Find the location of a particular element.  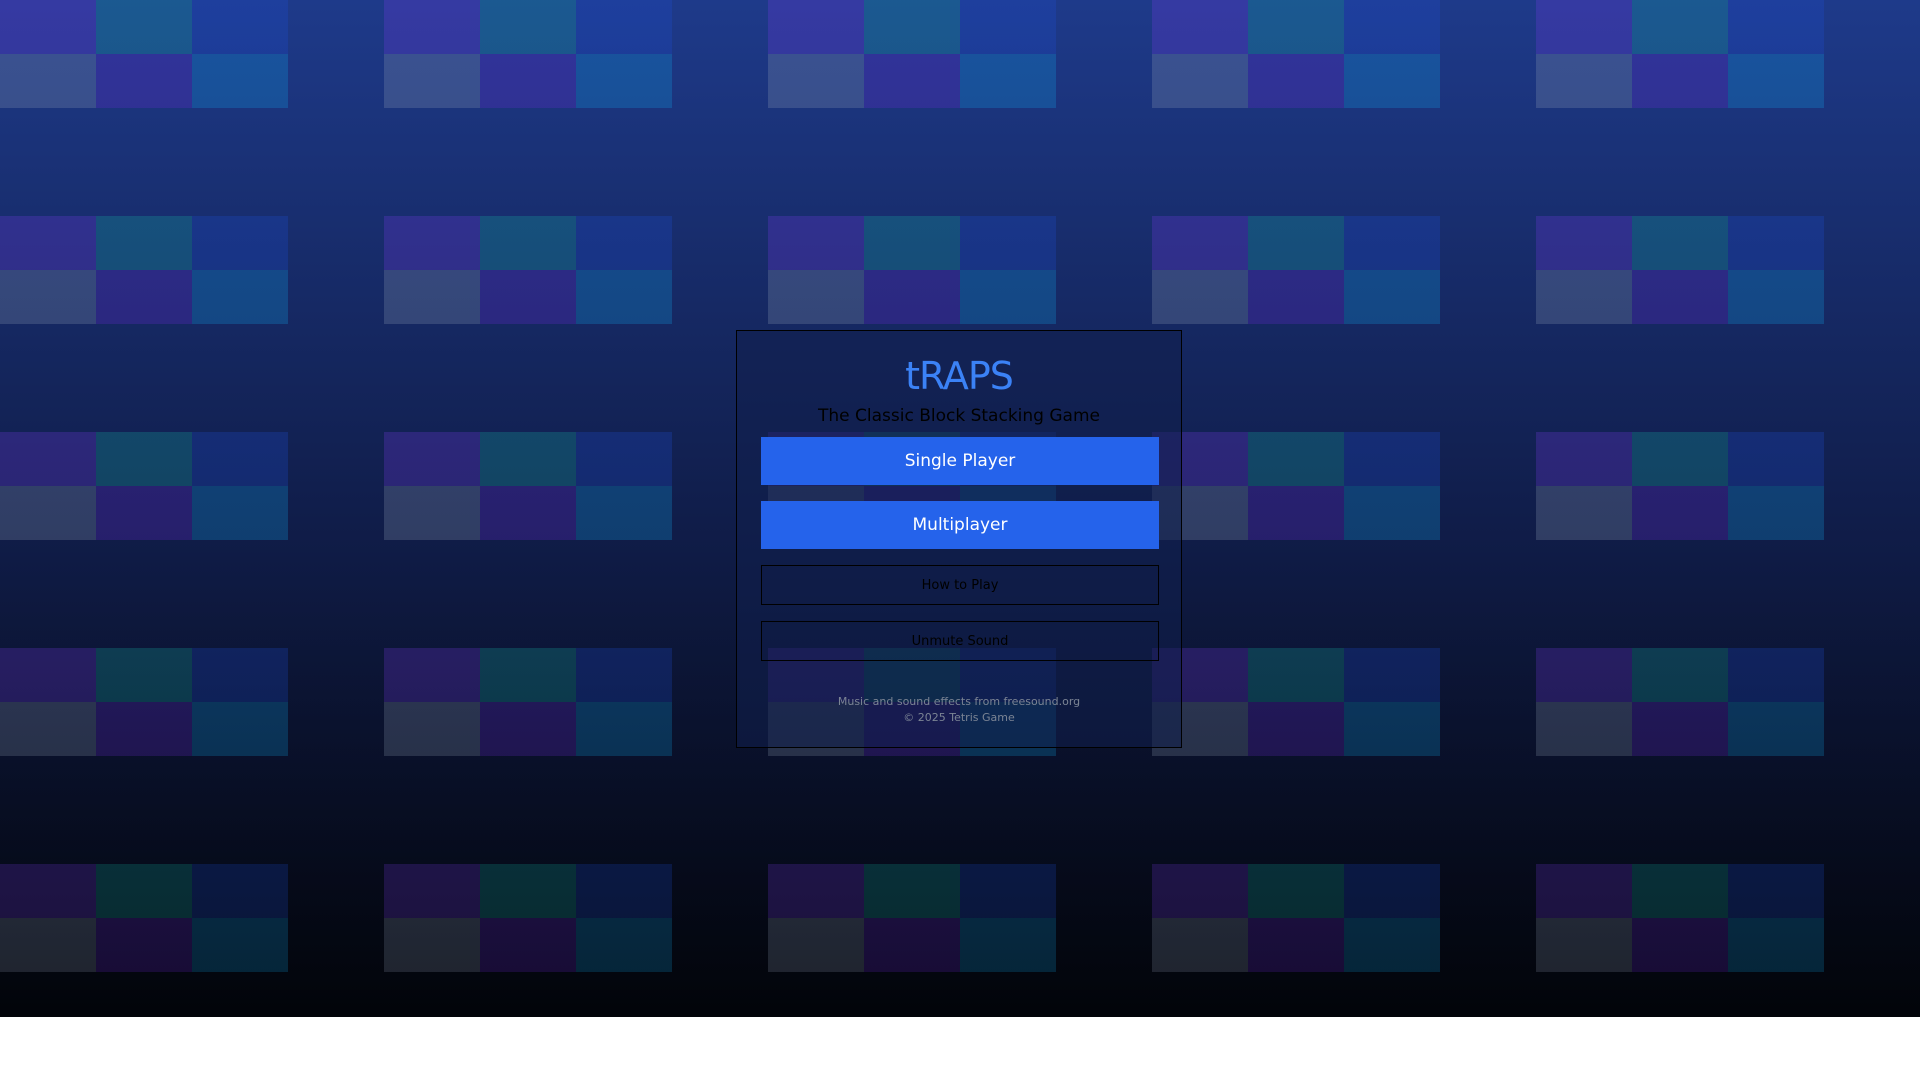

how-to-play-button: How to Play is located at coordinates (960, 585).